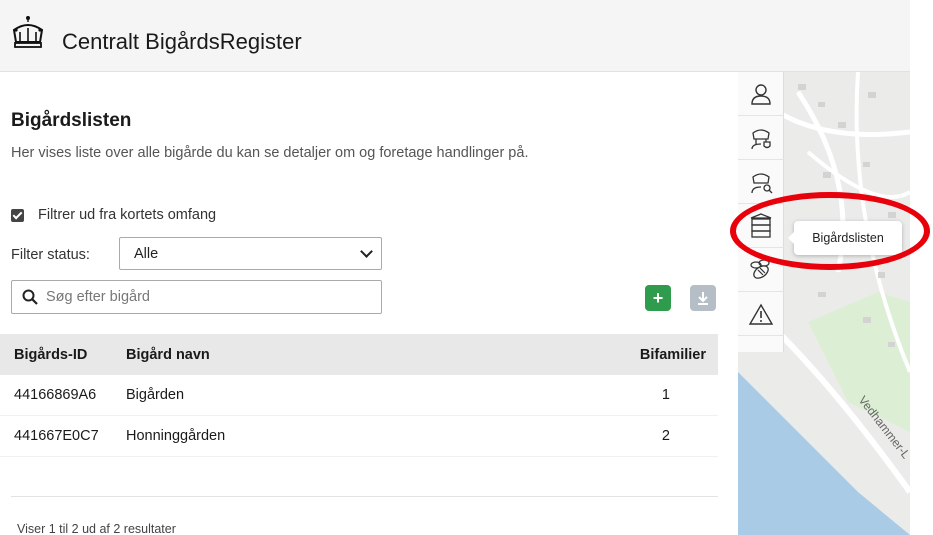  Describe the element at coordinates (127, 215) in the screenshot. I see `extent-filter-label: Filtrer ud fra kortets omfang` at that location.